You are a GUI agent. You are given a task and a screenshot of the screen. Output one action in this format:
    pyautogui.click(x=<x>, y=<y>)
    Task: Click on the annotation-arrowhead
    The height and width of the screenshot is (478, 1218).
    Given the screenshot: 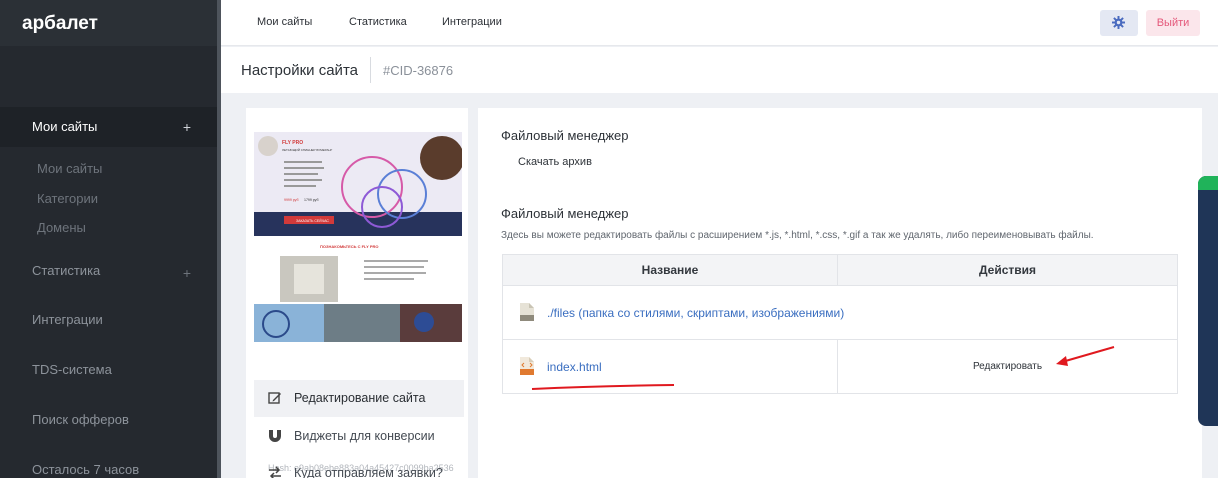 What is the action you would take?
    pyautogui.click(x=1062, y=361)
    